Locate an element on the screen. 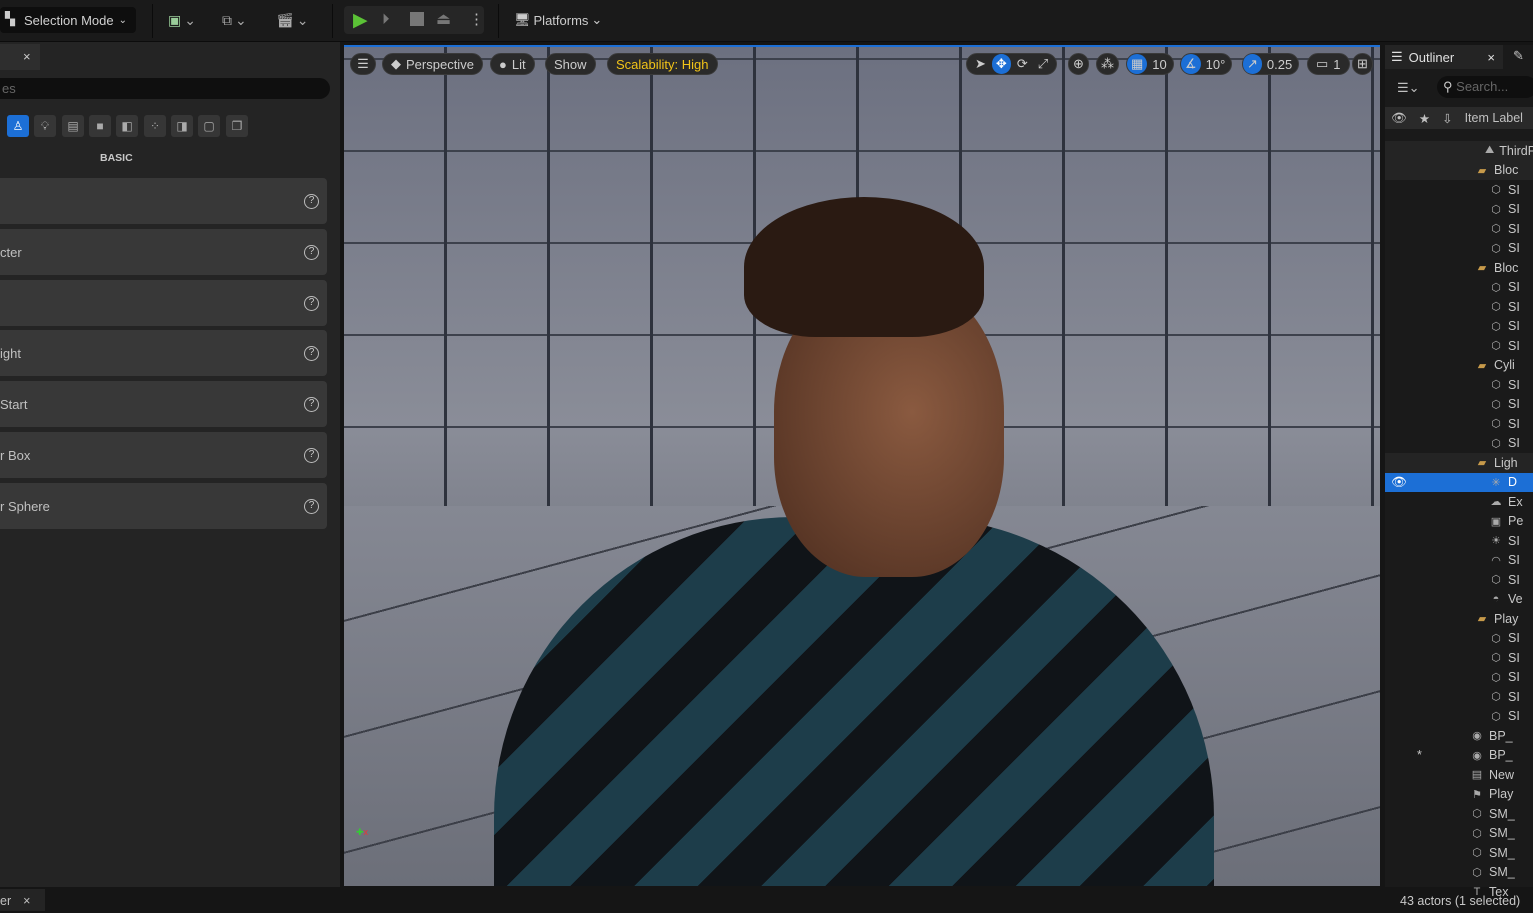  scalability-button: Scalability: High is located at coordinates (662, 64).